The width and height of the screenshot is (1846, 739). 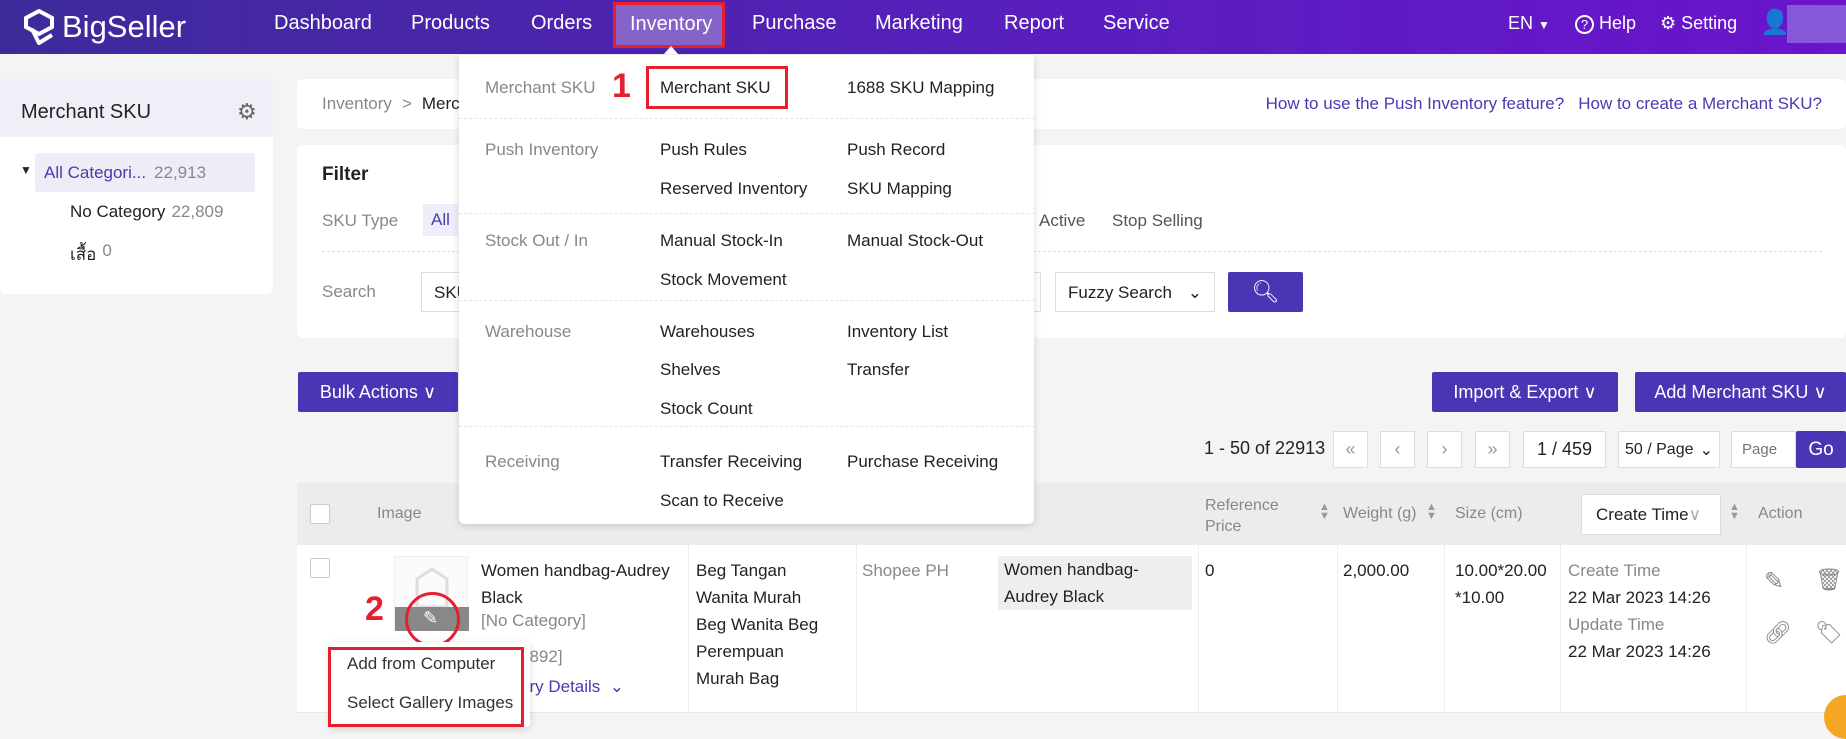 What do you see at coordinates (1380, 514) in the screenshot?
I see `header-weight: Weight (g)` at bounding box center [1380, 514].